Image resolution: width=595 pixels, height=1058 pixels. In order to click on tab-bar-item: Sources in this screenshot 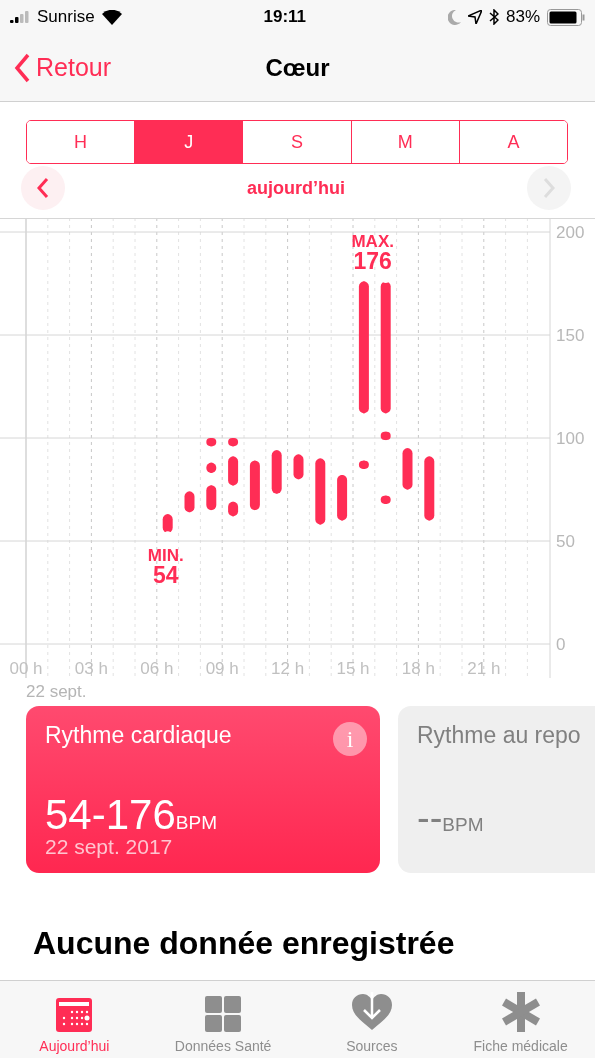, I will do `click(372, 1019)`.